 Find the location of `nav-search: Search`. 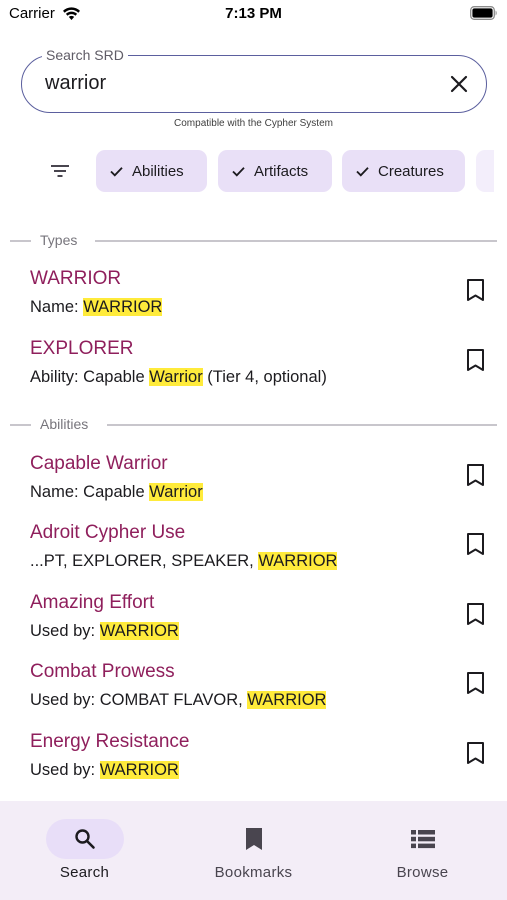

nav-search: Search is located at coordinates (84, 850).